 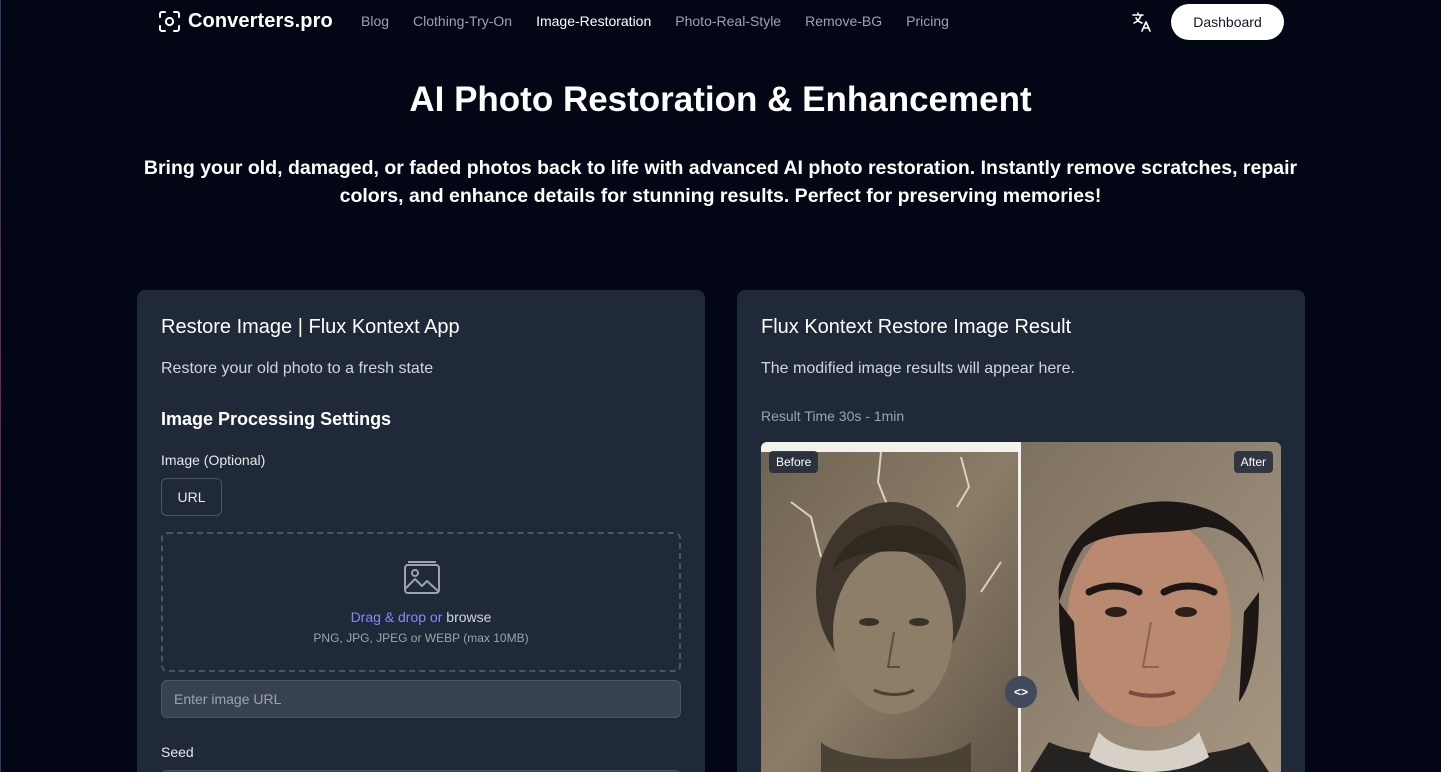 I want to click on after-label: After, so click(x=1253, y=462).